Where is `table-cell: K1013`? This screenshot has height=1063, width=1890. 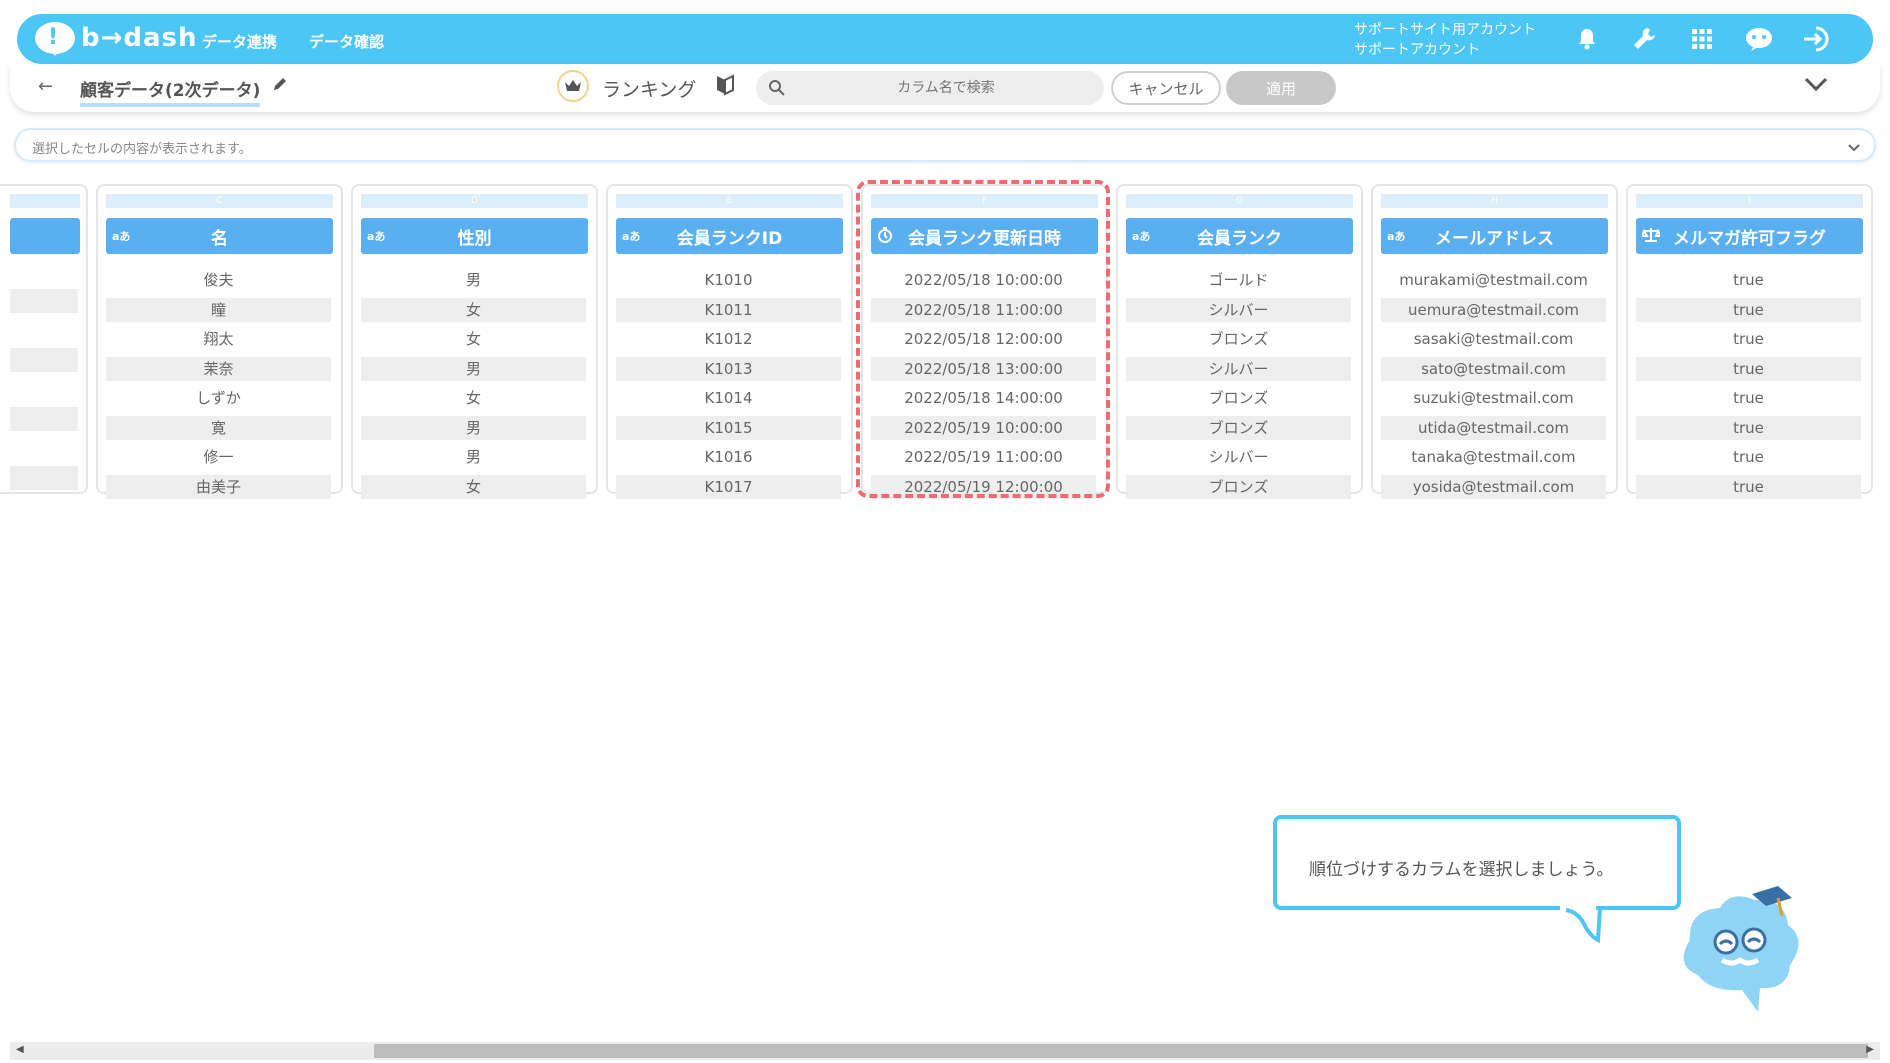 table-cell: K1013 is located at coordinates (728, 368).